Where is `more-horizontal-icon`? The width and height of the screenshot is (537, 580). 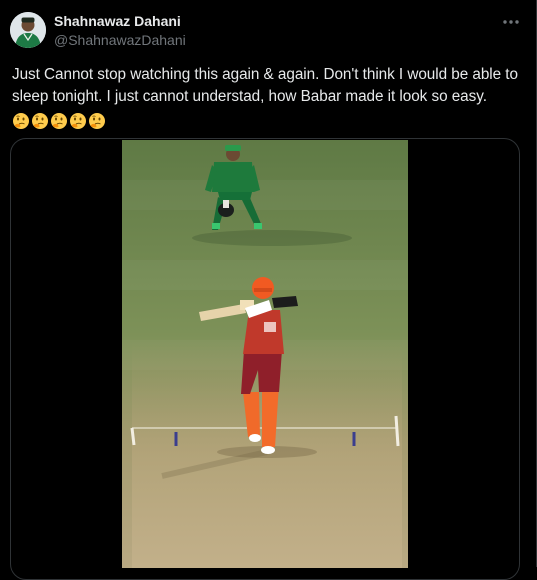
more-horizontal-icon is located at coordinates (511, 22).